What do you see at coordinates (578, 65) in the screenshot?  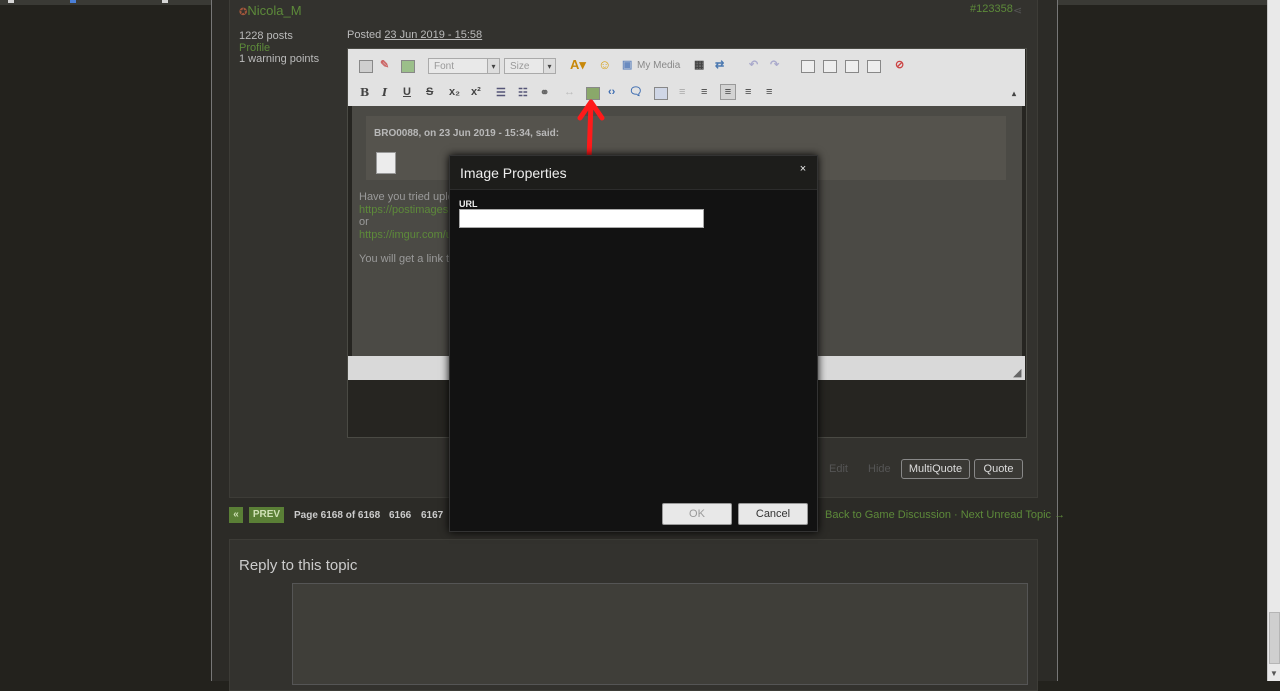 I see `text-color-icon: A▾` at bounding box center [578, 65].